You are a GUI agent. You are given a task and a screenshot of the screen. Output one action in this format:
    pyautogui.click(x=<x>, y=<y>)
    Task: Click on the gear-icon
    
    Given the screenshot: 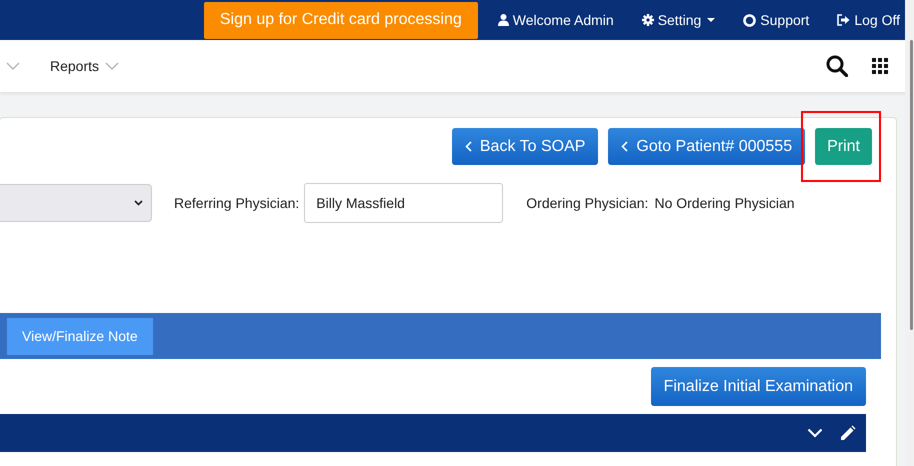 What is the action you would take?
    pyautogui.click(x=648, y=20)
    